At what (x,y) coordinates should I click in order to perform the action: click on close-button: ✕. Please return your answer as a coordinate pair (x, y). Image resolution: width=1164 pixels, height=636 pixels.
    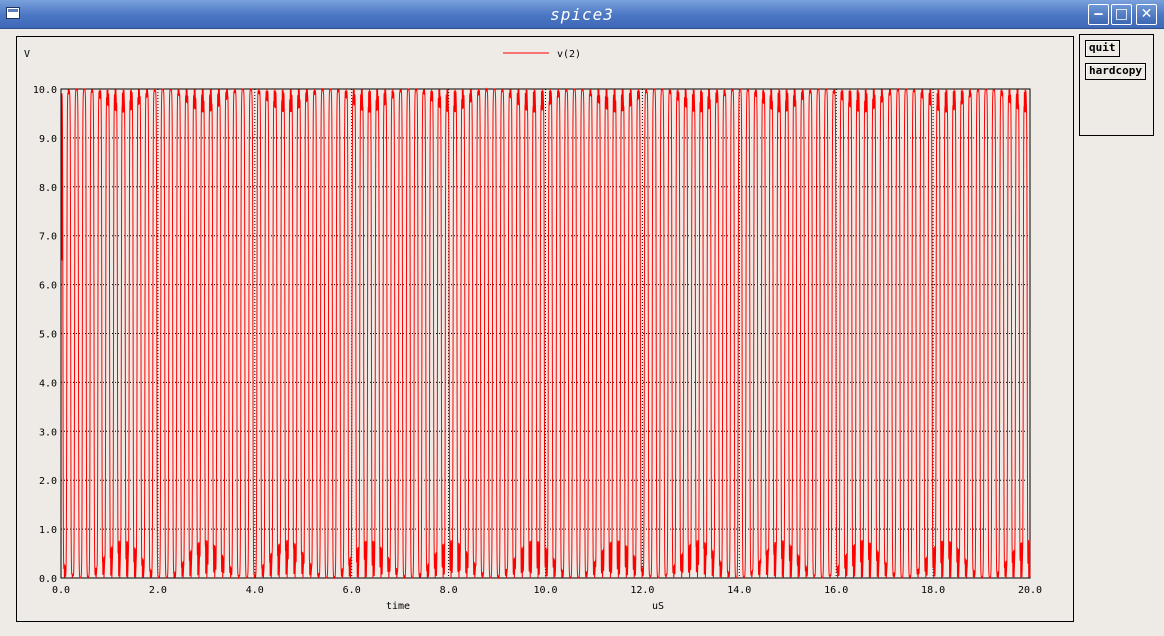
    Looking at the image, I should click on (1146, 14).